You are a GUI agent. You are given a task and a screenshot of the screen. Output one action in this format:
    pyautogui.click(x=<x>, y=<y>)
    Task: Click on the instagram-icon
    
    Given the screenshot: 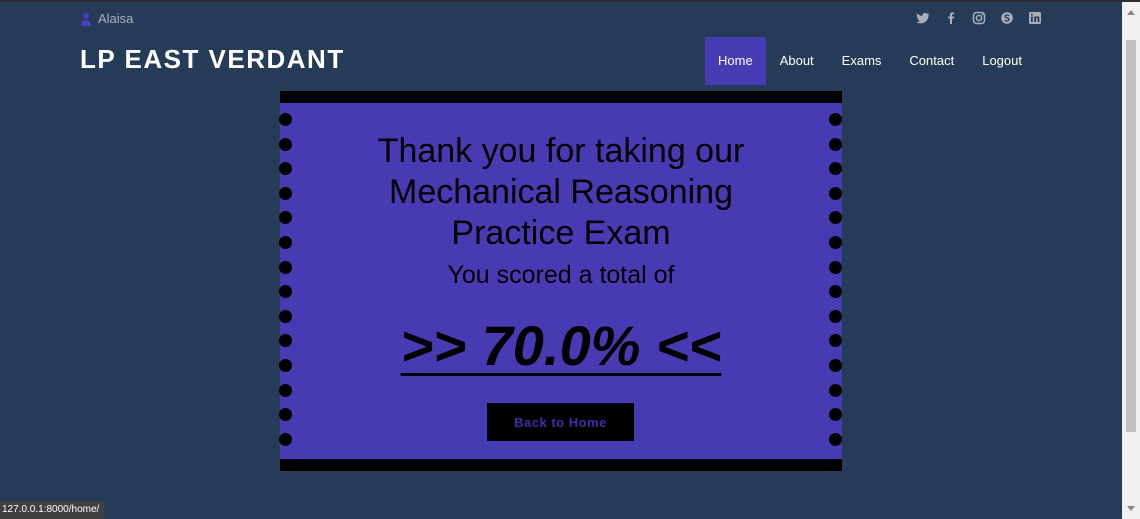 What is the action you would take?
    pyautogui.click(x=979, y=18)
    